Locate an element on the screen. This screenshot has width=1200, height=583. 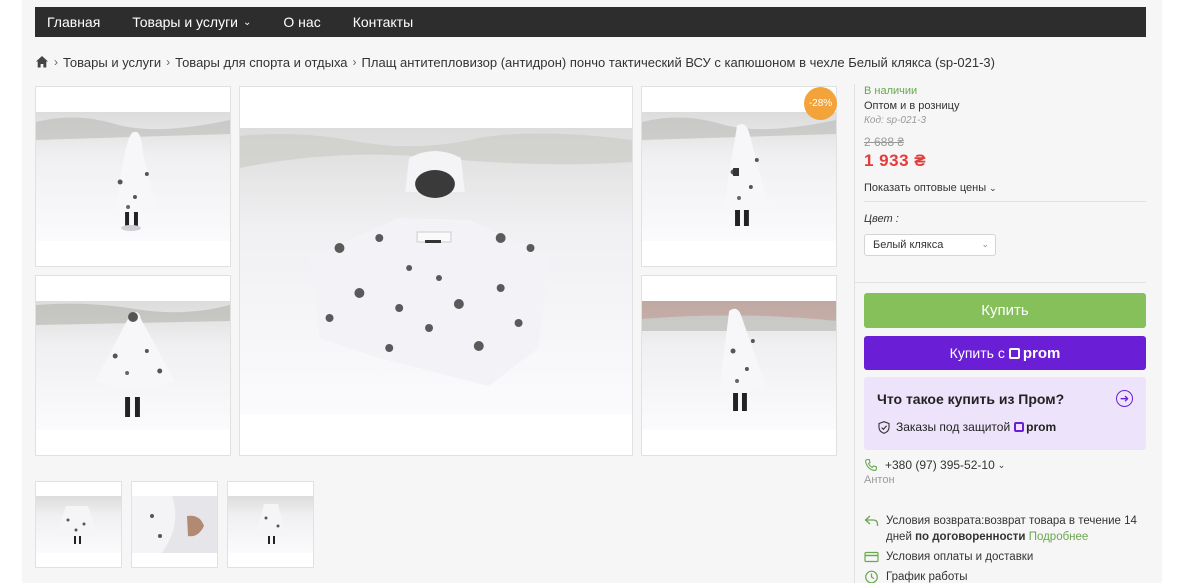
payment-delivery-label: Условия оплаты и доставки is located at coordinates (960, 557).